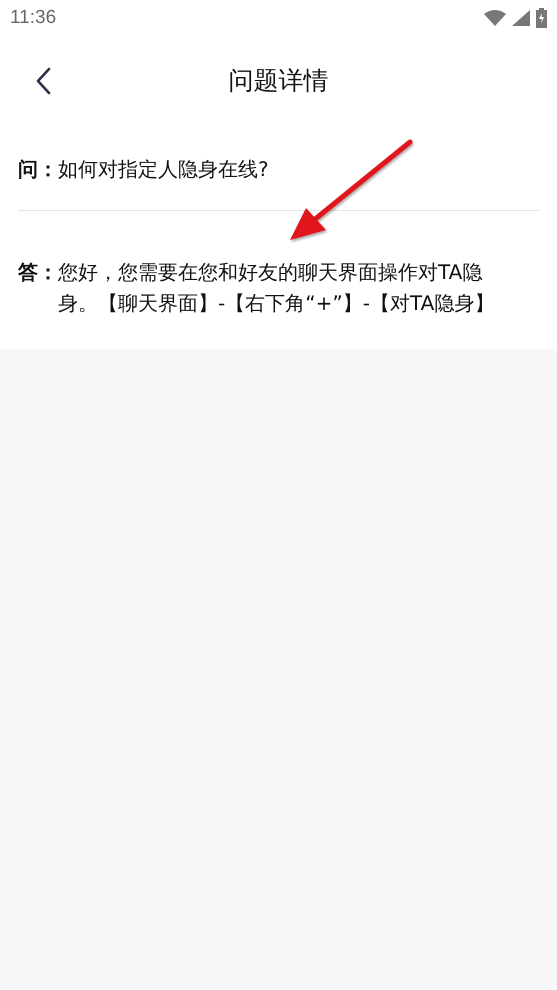 Image resolution: width=557 pixels, height=990 pixels. Describe the element at coordinates (495, 18) in the screenshot. I see `wifi-icon` at that location.